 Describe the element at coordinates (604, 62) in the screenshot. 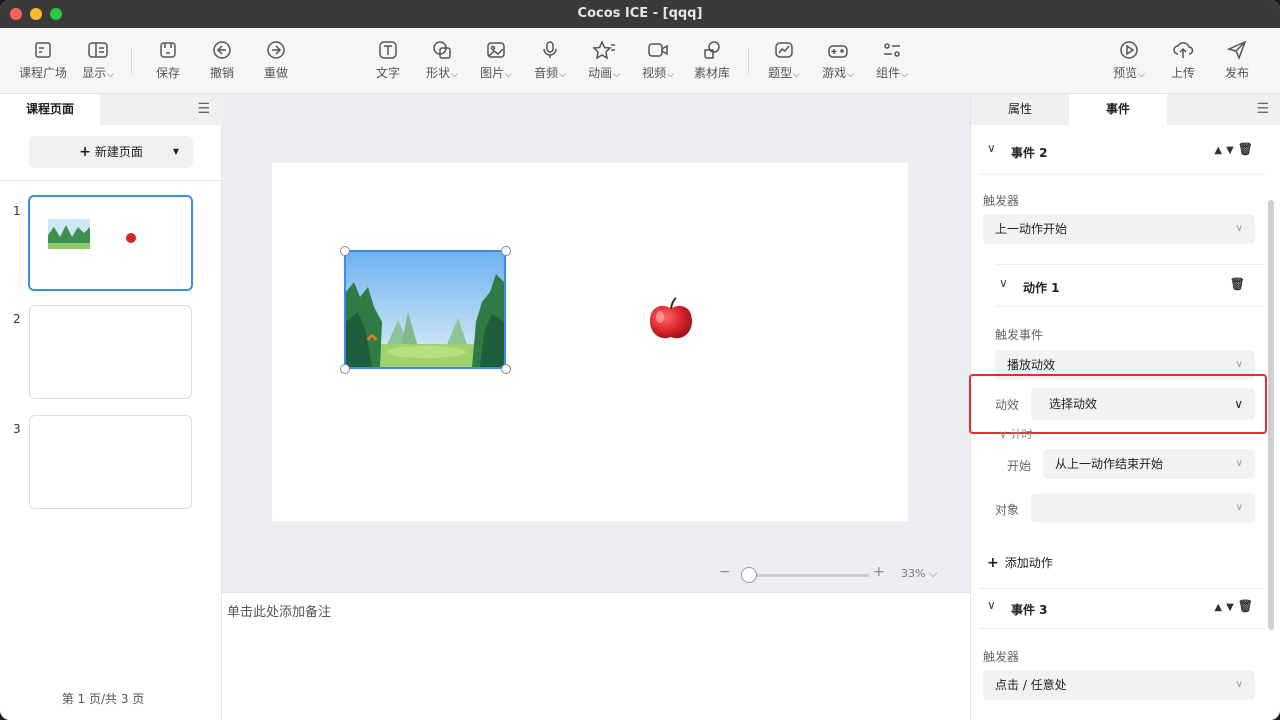

I see `toolbar-animation: 动画⌵` at that location.